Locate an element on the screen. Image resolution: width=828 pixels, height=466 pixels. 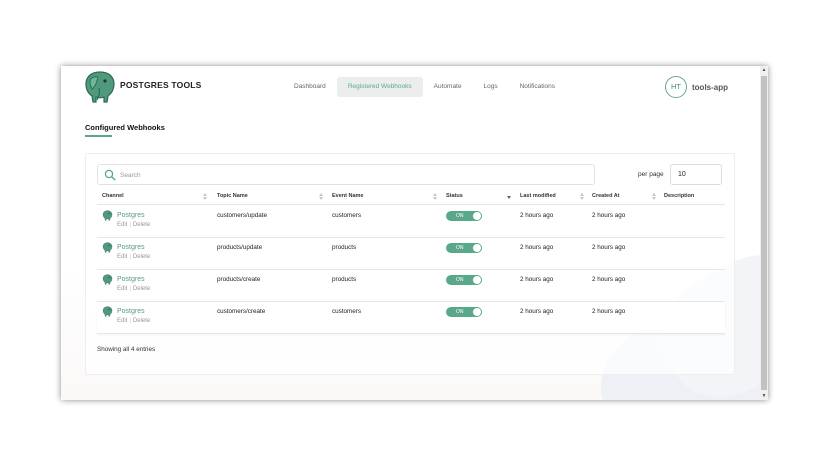
account-name: tools-app is located at coordinates (710, 87).